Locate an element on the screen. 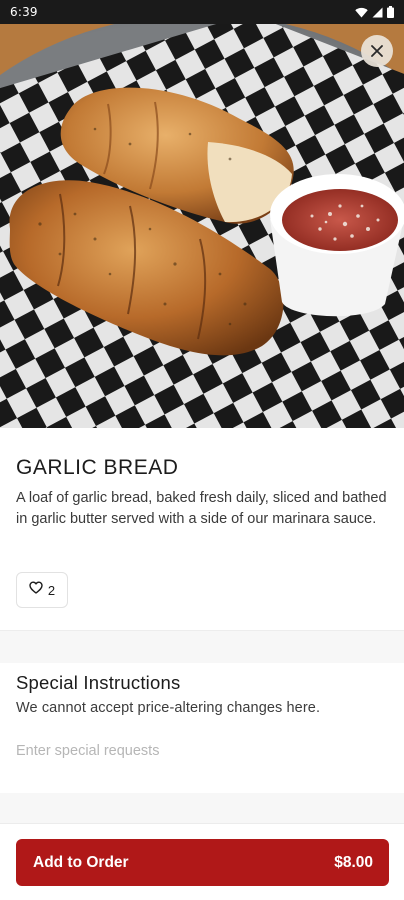 This screenshot has width=404, height=900. footer: Add to Order $8.00 is located at coordinates (202, 861).